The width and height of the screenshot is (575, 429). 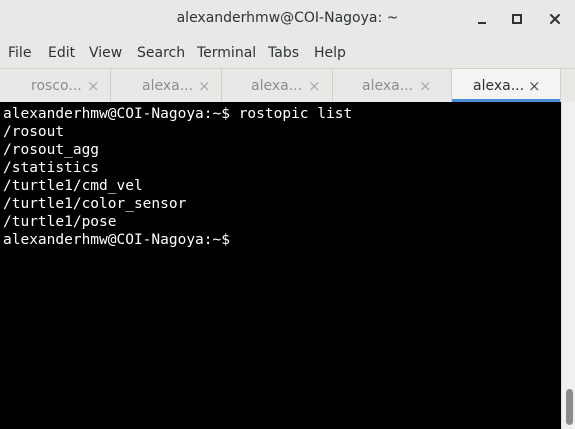 What do you see at coordinates (568, 265) in the screenshot?
I see `terminal-scrollbar` at bounding box center [568, 265].